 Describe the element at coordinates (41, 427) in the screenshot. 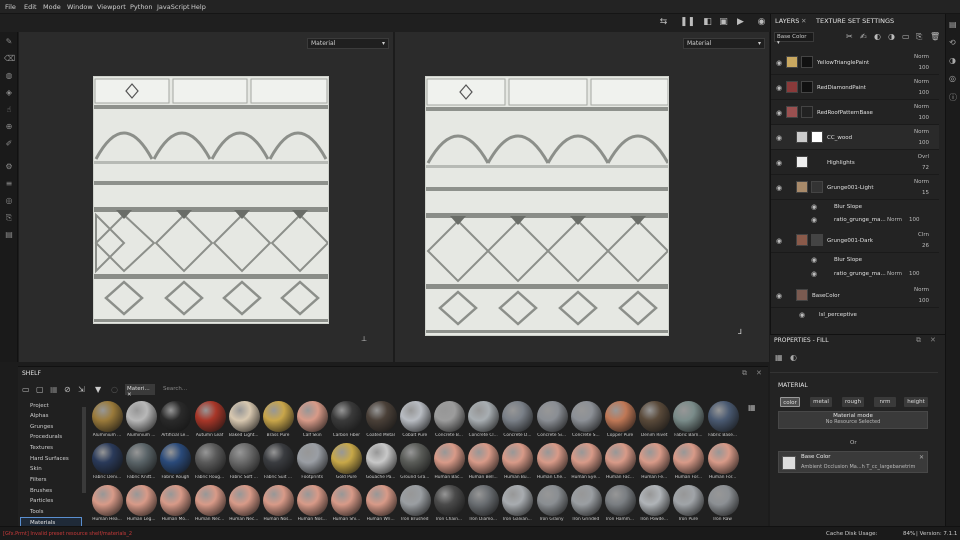

I see `category-grunges: Grunges` at that location.